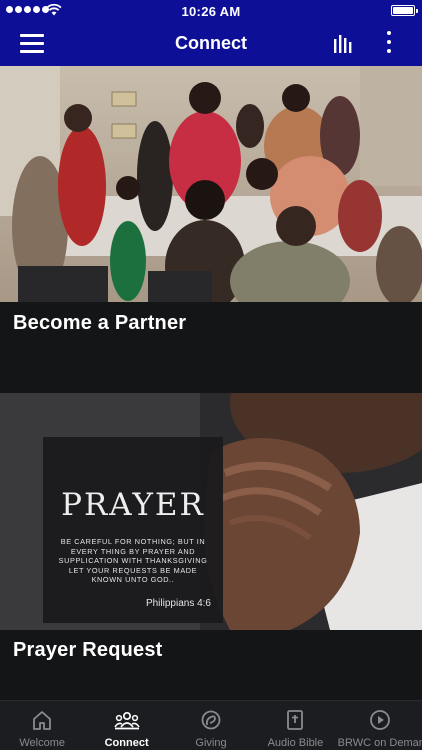 The height and width of the screenshot is (750, 422). I want to click on tab-audio-bible-label: Audio Bible, so click(295, 743).